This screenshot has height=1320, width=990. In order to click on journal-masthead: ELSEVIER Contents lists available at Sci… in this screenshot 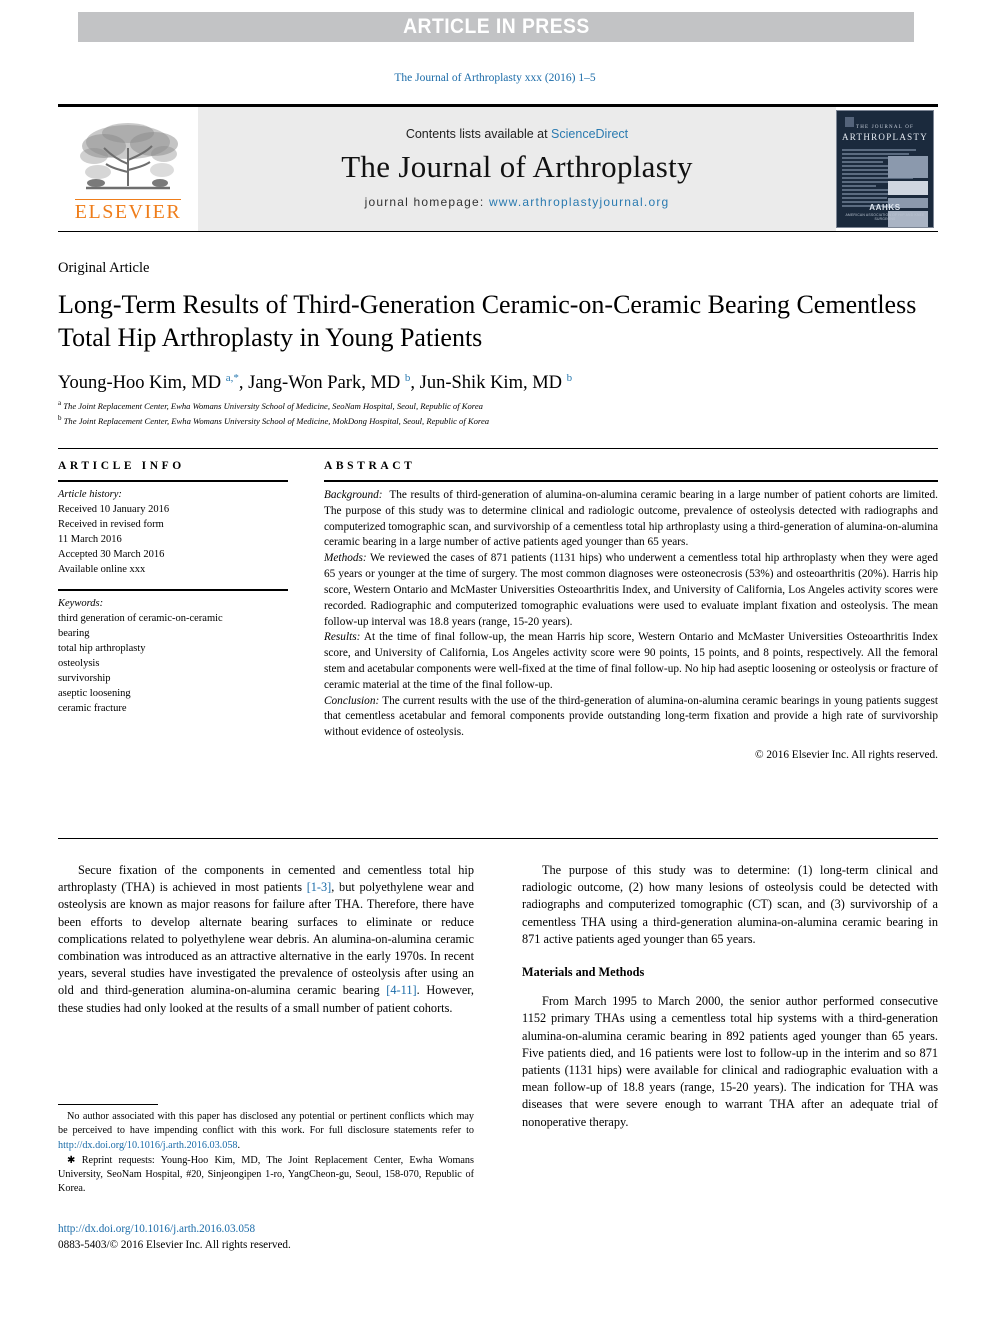, I will do `click(498, 168)`.